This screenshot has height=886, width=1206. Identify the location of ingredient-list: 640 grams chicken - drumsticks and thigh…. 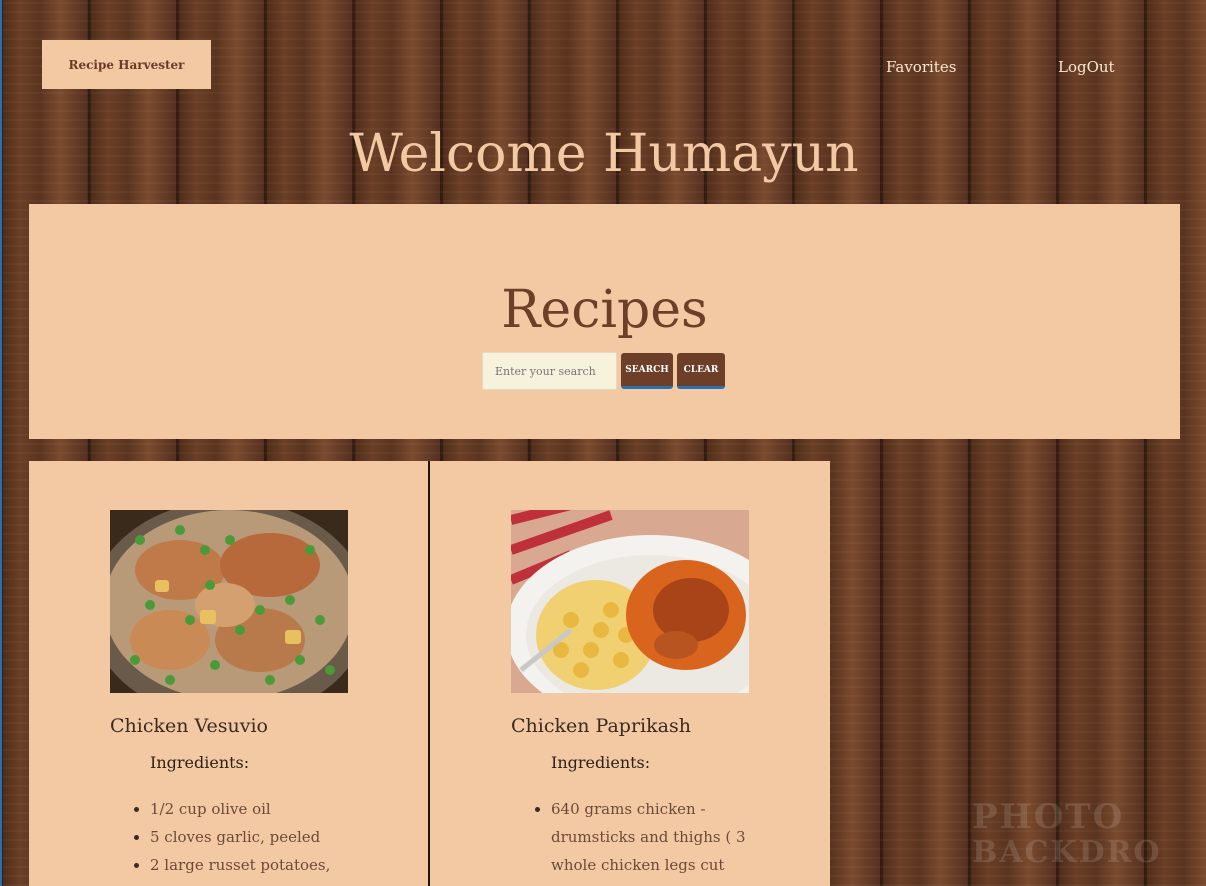
(648, 840).